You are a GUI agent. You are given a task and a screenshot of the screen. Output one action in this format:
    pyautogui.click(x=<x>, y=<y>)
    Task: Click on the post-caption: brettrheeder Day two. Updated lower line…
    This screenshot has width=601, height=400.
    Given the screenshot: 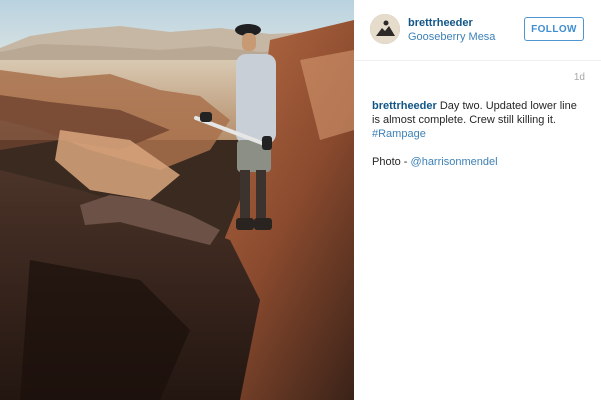 What is the action you would take?
    pyautogui.click(x=479, y=134)
    